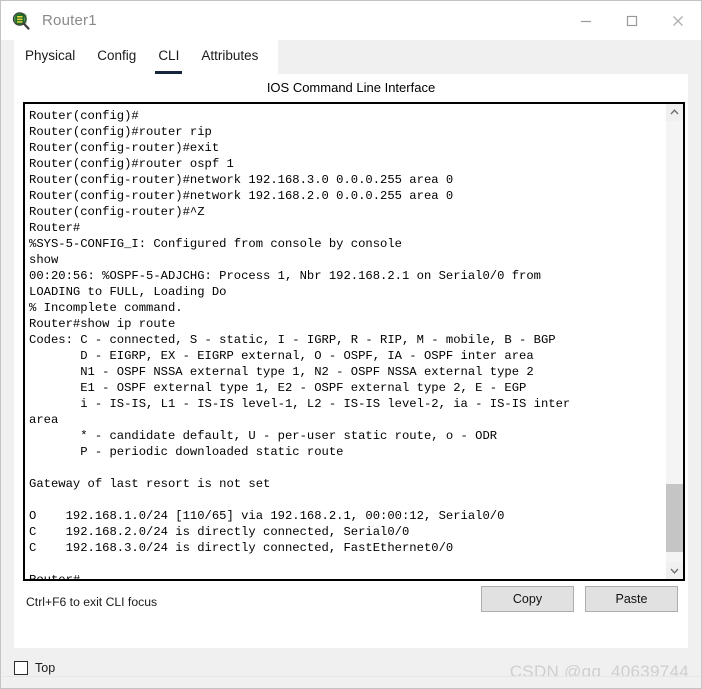 This screenshot has width=702, height=689. What do you see at coordinates (146, 57) in the screenshot?
I see `tab-strip: Physical Config CLI Attributes` at bounding box center [146, 57].